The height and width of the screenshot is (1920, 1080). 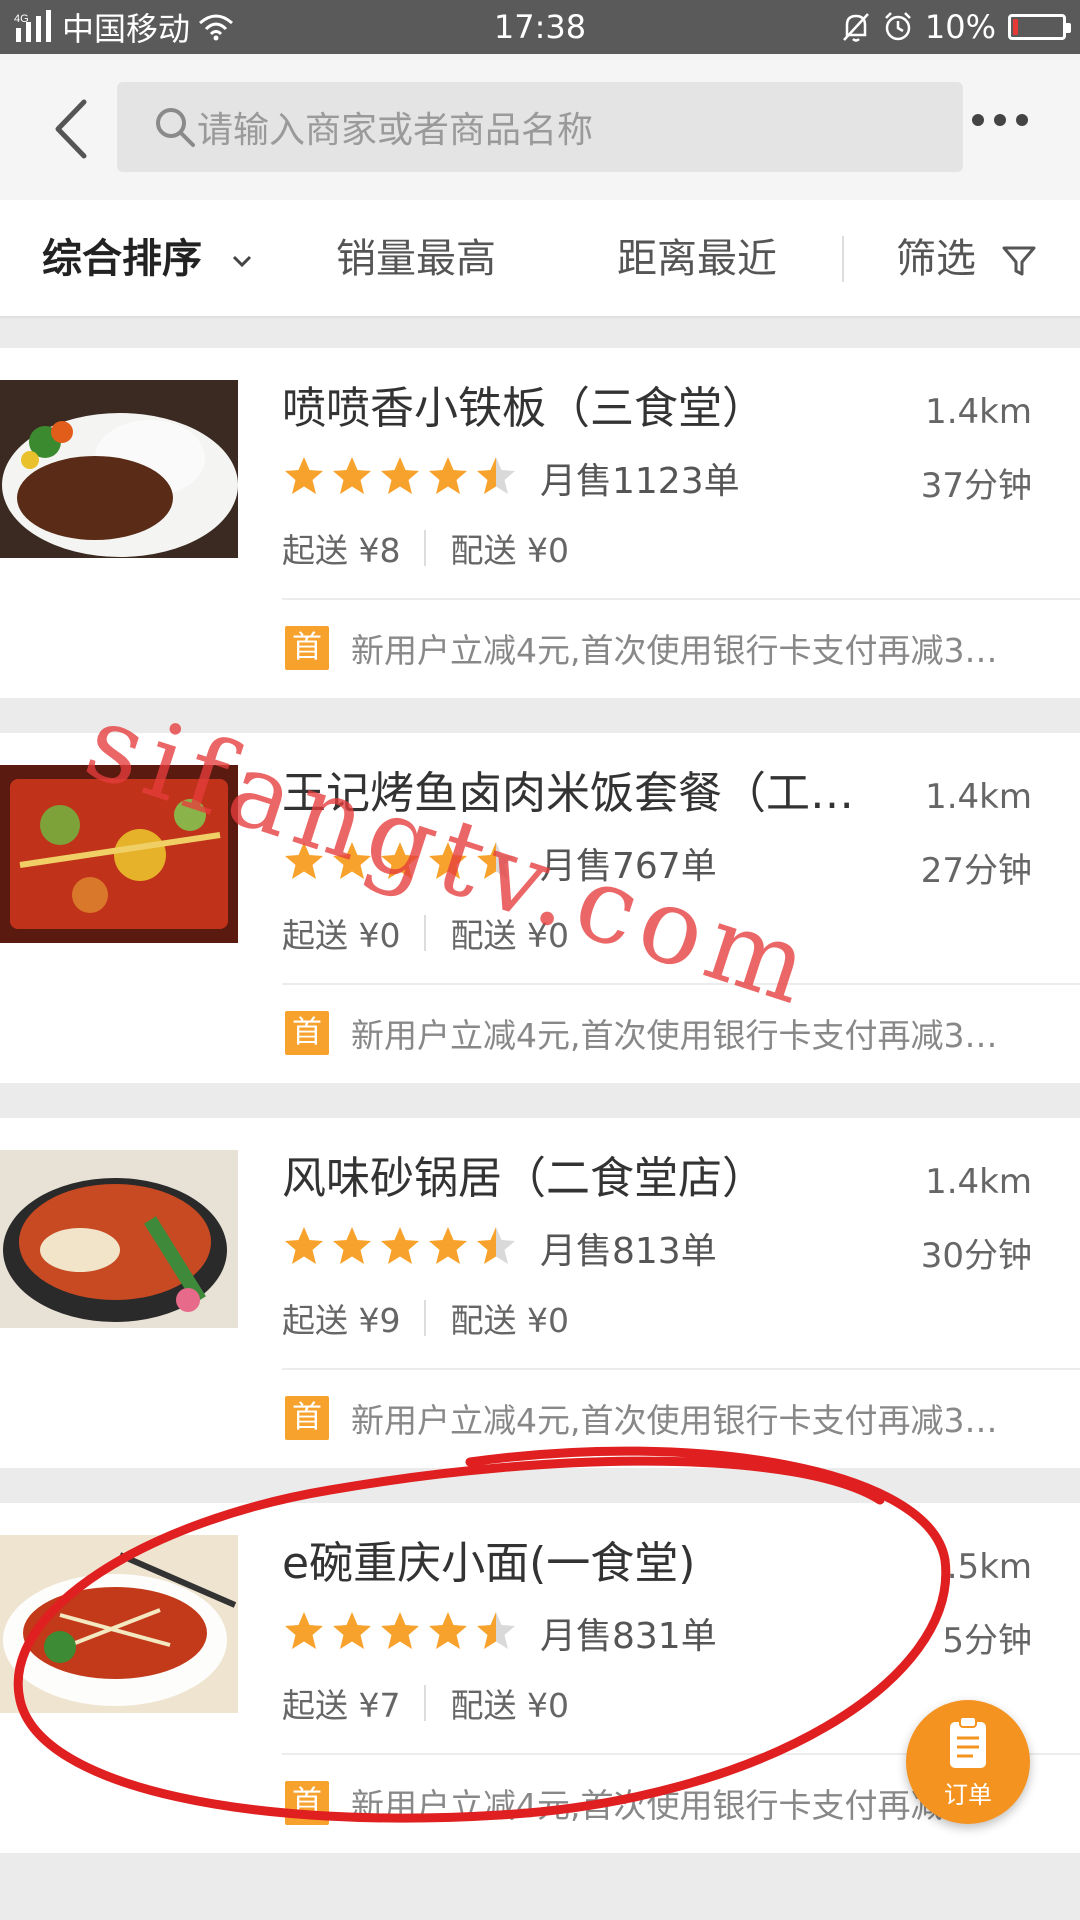 What do you see at coordinates (968, 1742) in the screenshot?
I see `clipboard-icon` at bounding box center [968, 1742].